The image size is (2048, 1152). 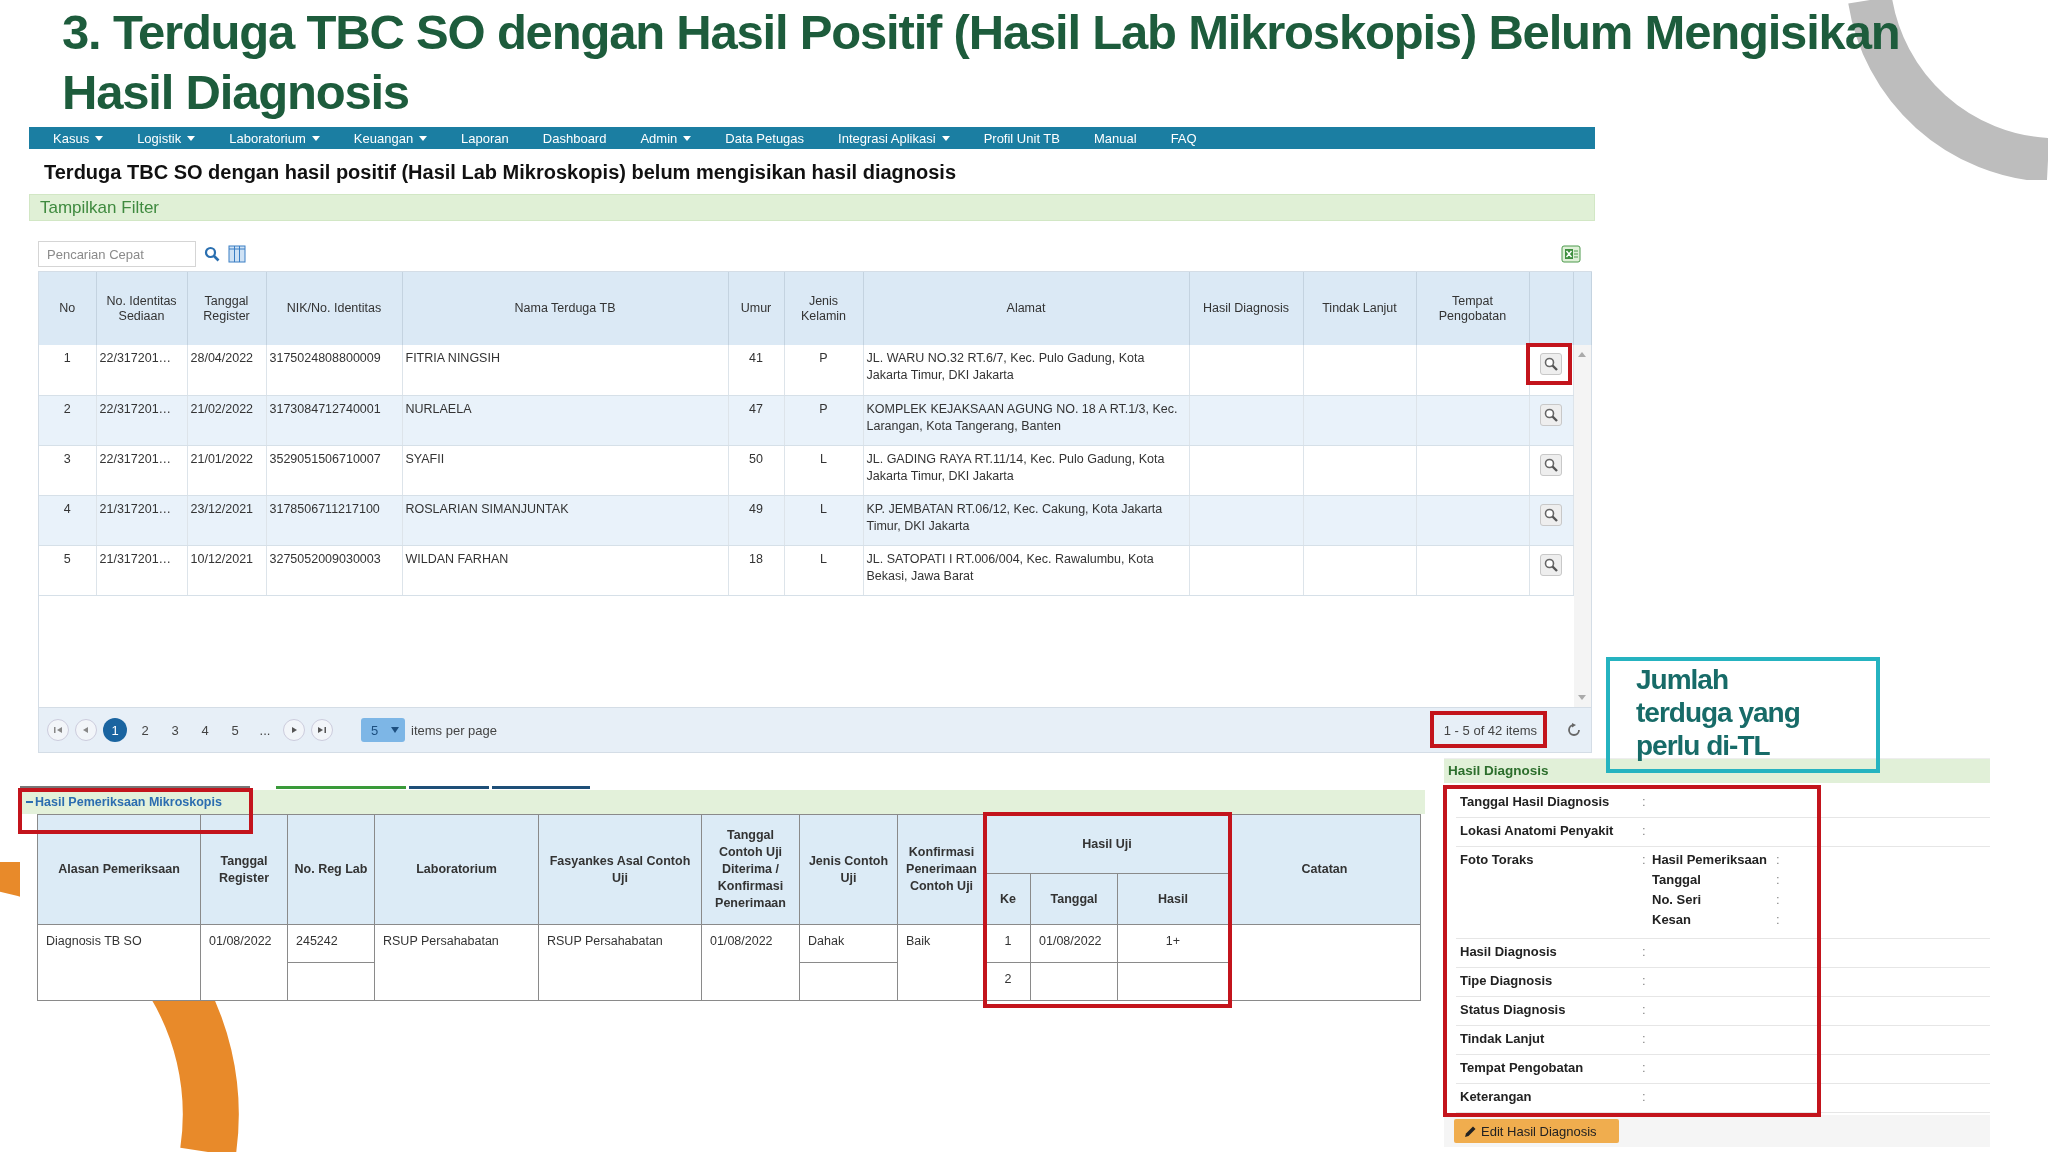 What do you see at coordinates (756, 458) in the screenshot?
I see `table-cell: 50` at bounding box center [756, 458].